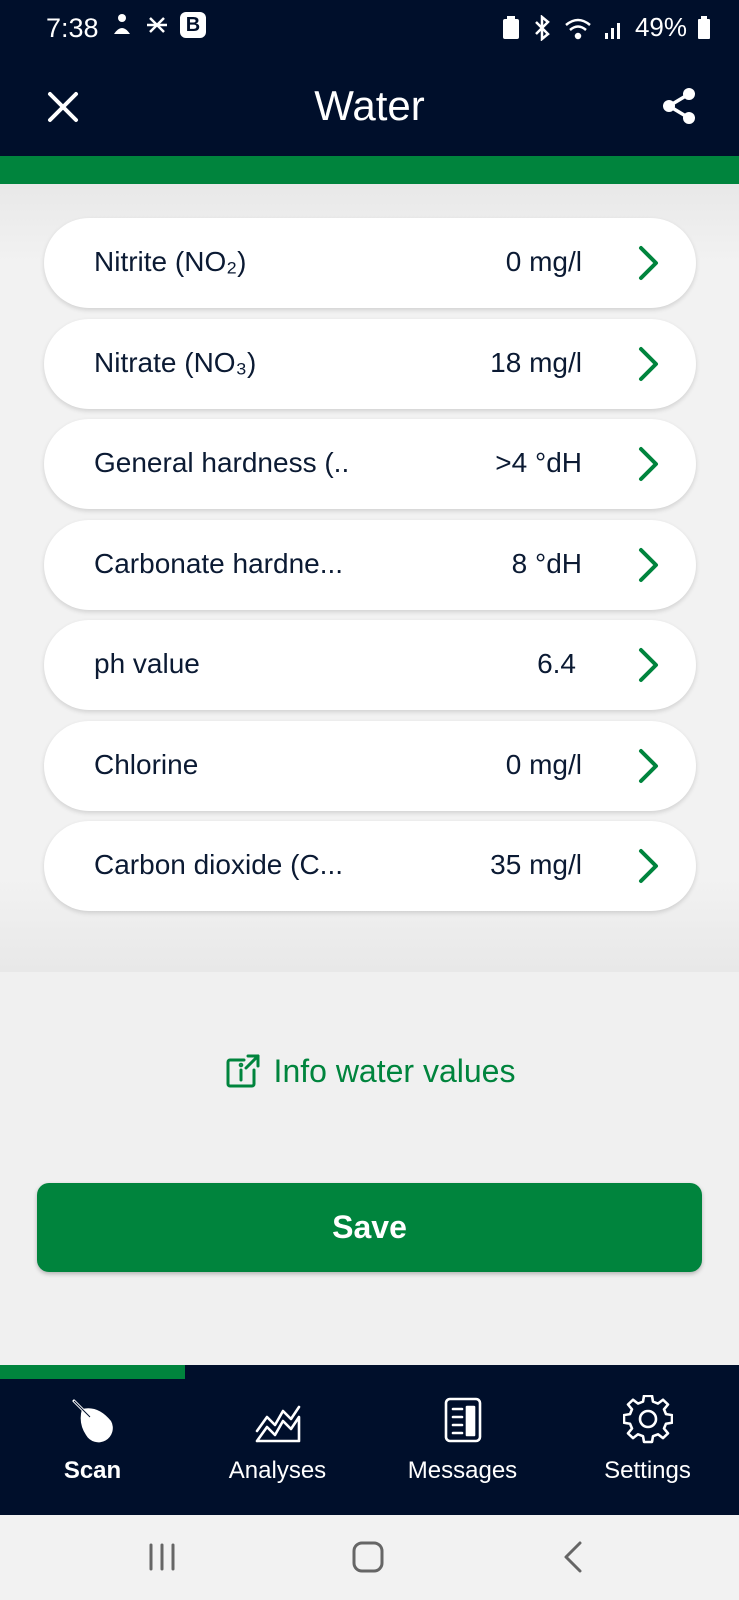 The width and height of the screenshot is (739, 1600). Describe the element at coordinates (370, 866) in the screenshot. I see `parameter-row-carbon-dioxide: Carbon dioxide (C... 35 mg/l` at that location.